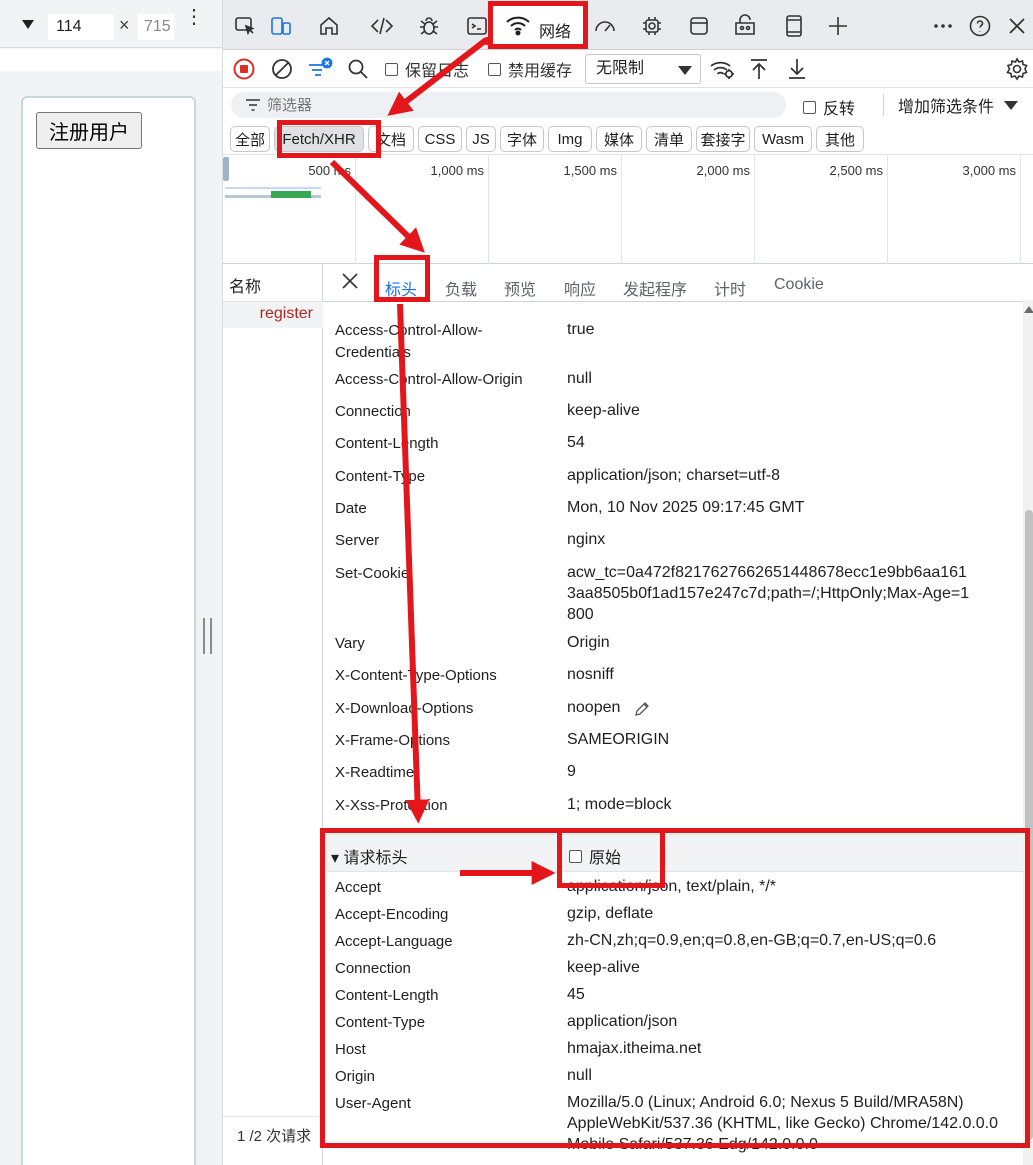 This screenshot has height=1165, width=1033. What do you see at coordinates (678, 853) in the screenshot?
I see `request-headers-section-header: ▾ 请求标头 原始` at bounding box center [678, 853].